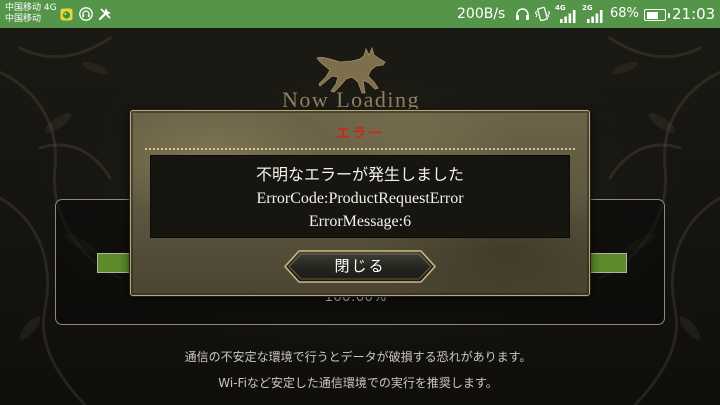  Describe the element at coordinates (66, 14) in the screenshot. I see `app-notification-icon` at that location.